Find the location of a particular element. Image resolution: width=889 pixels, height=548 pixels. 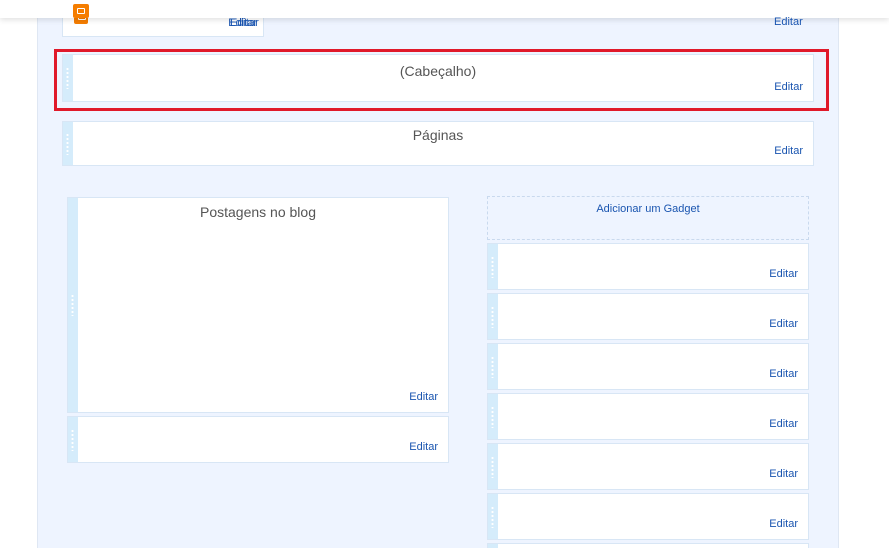

pages-edit-link: Editar is located at coordinates (788, 151).